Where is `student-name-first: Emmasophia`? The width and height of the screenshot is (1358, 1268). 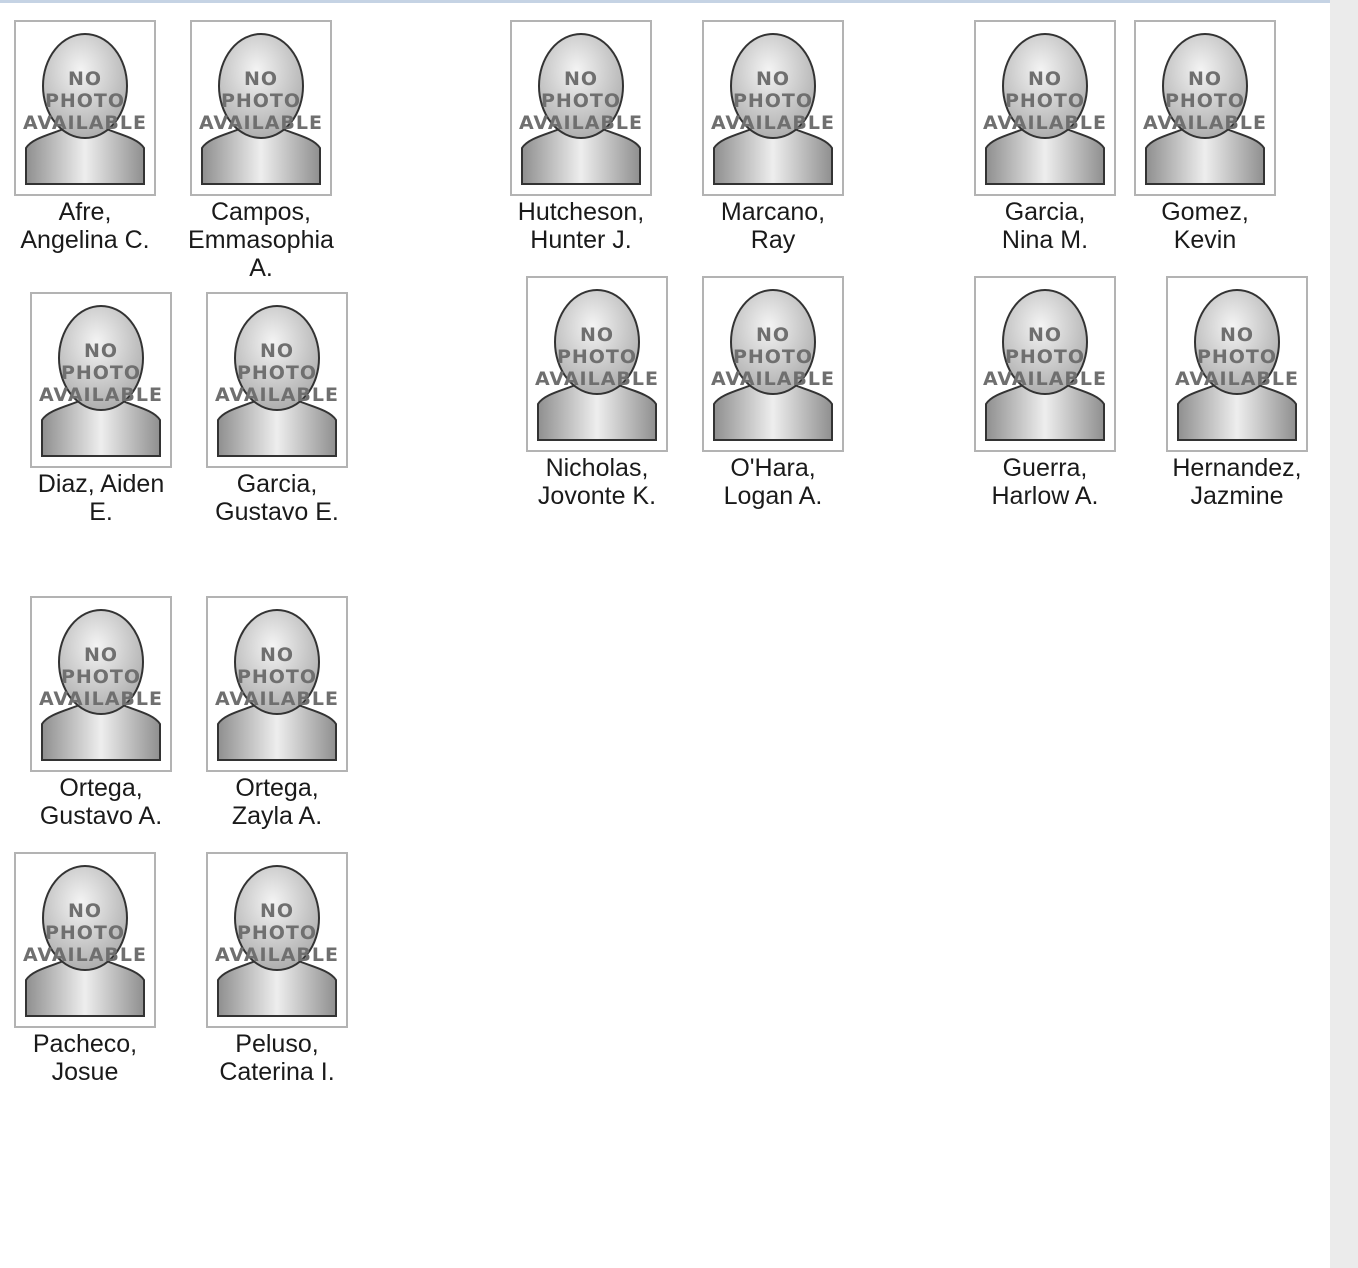 student-name-first: Emmasophia is located at coordinates (261, 240).